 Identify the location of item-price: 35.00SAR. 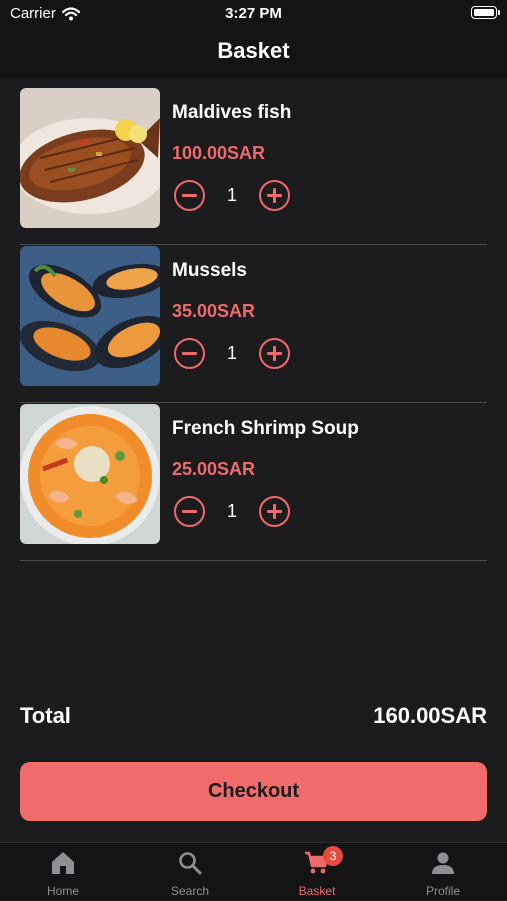
(214, 311).